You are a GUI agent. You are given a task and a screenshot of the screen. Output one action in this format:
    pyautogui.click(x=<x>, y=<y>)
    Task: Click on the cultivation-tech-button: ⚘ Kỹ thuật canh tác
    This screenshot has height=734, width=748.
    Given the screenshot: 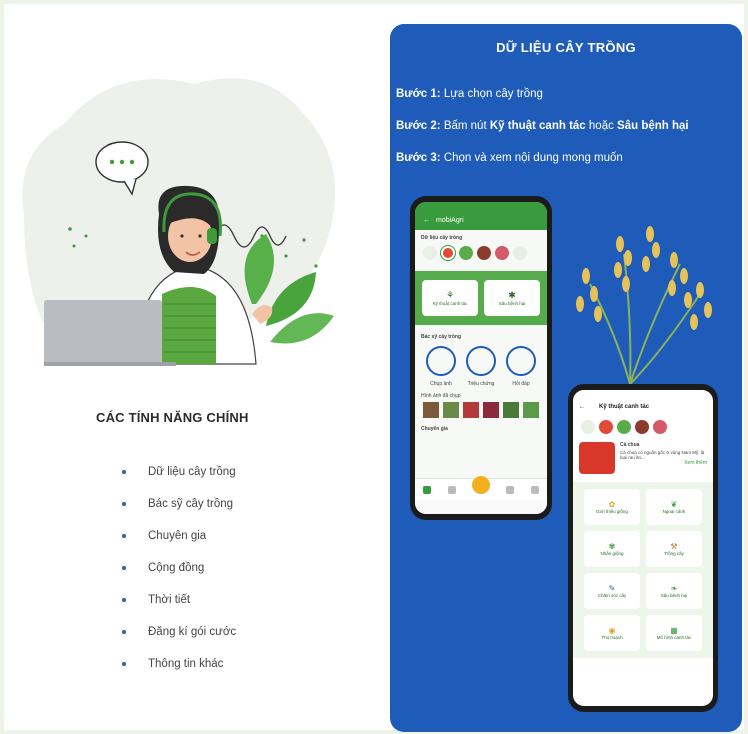 What is the action you would take?
    pyautogui.click(x=450, y=298)
    